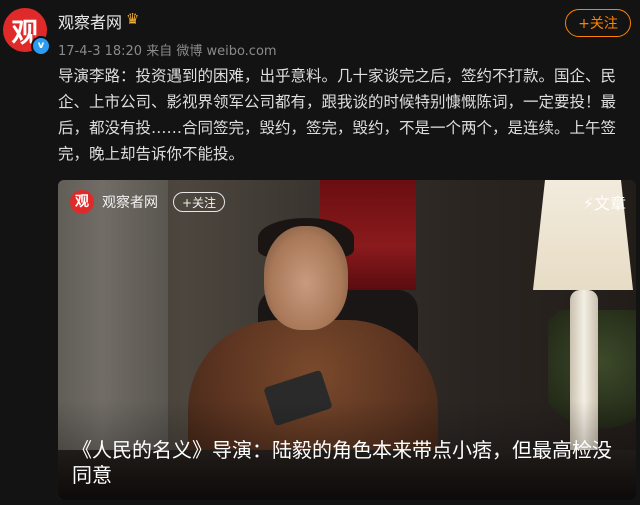 This screenshot has width=640, height=505. Describe the element at coordinates (82, 202) in the screenshot. I see `card-source-logo-icon: 观` at that location.